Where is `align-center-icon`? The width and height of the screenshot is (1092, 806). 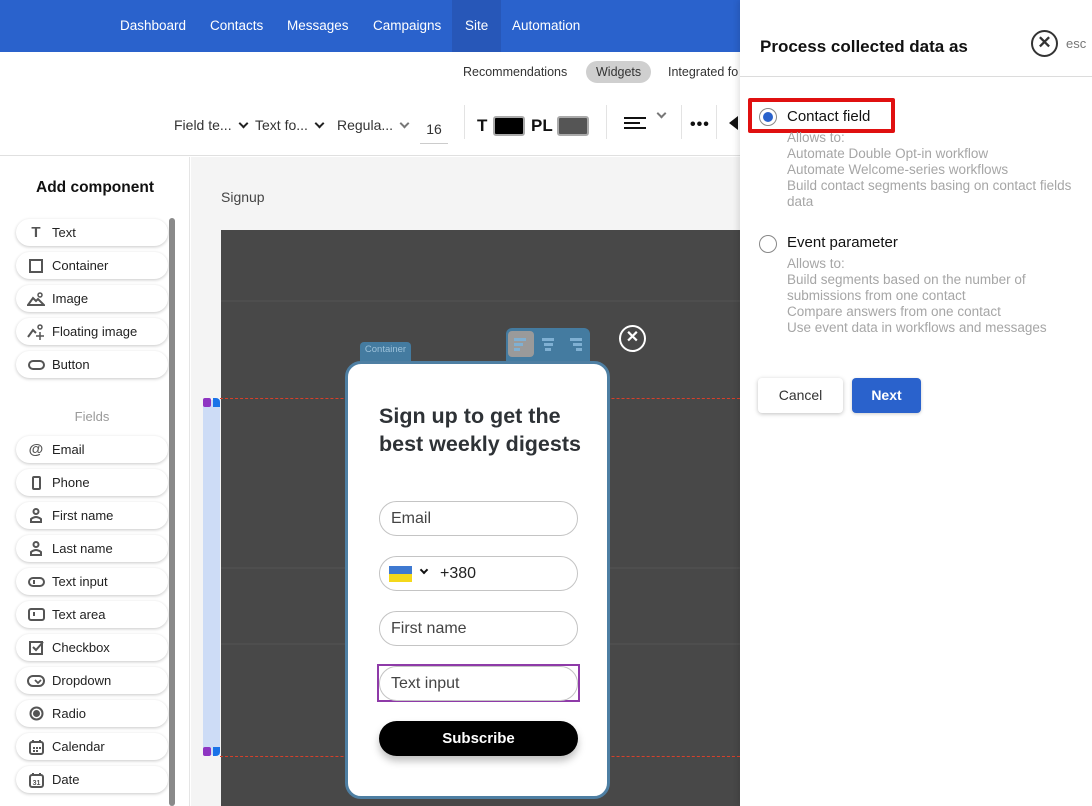 align-center-icon is located at coordinates (548, 344).